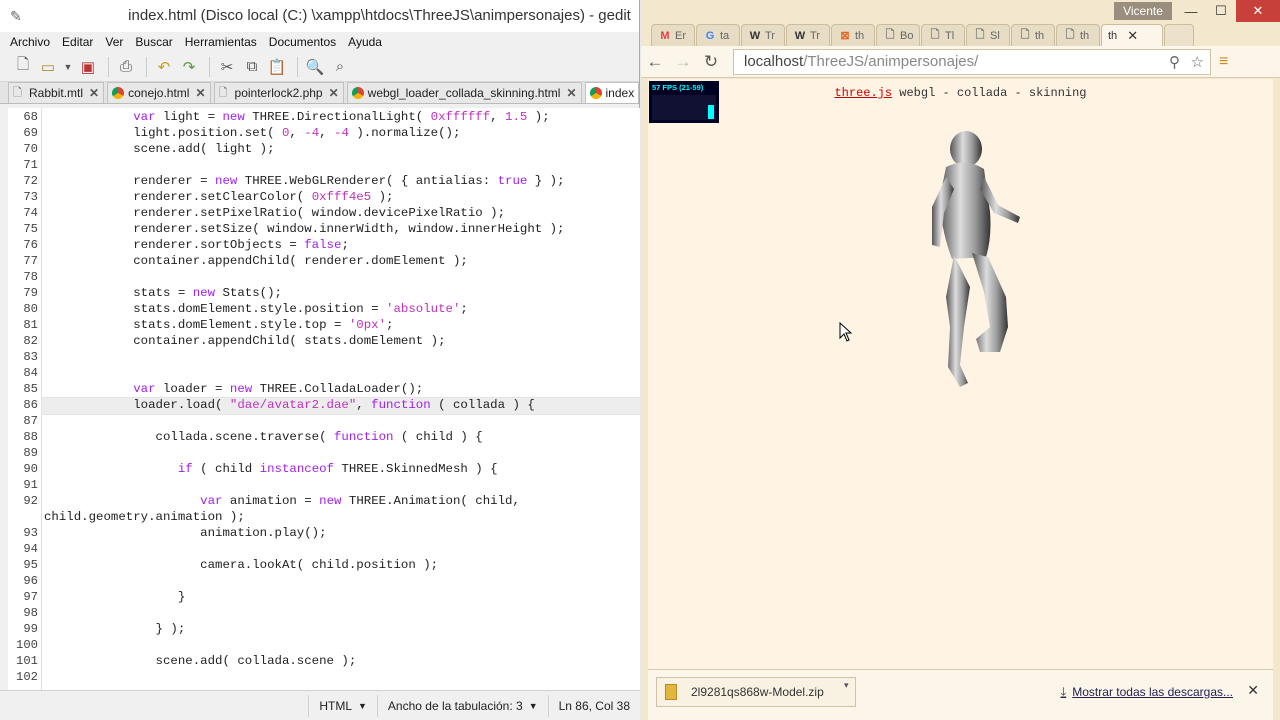 This screenshot has width=1280, height=720. I want to click on zip-file-icon, so click(671, 692).